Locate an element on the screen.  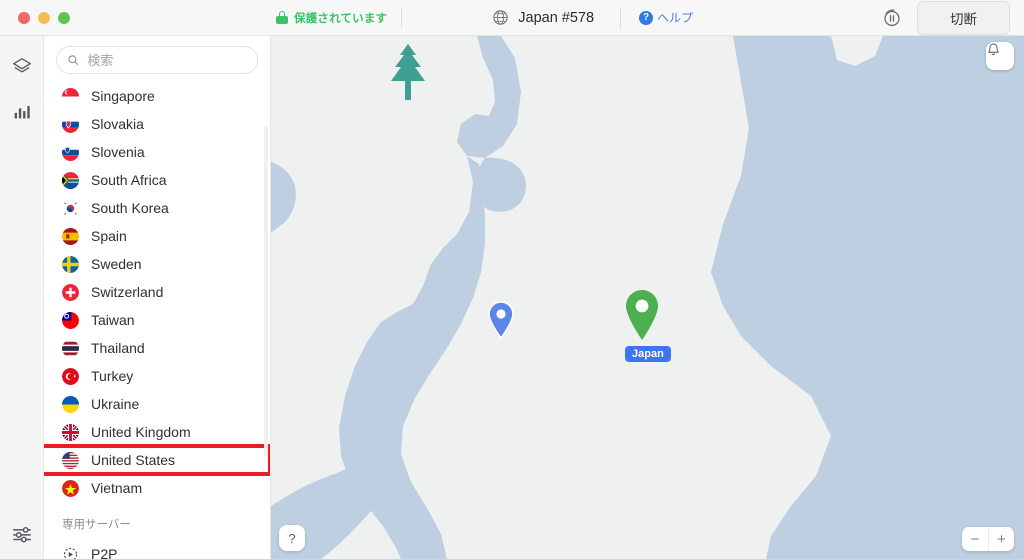
country-label: Spain is located at coordinates (109, 236).